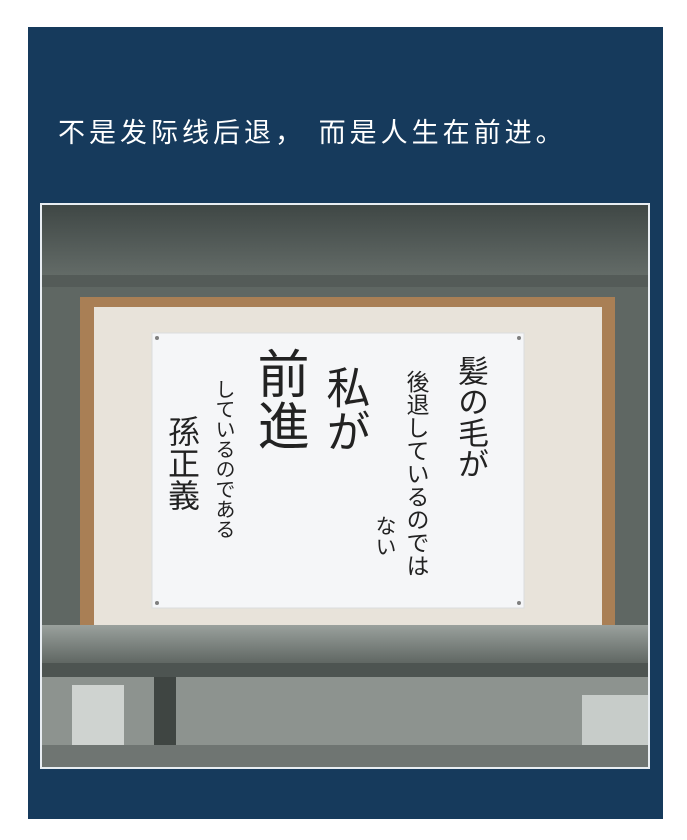 This screenshot has width=687, height=840. Describe the element at coordinates (345, 756) in the screenshot. I see `ground-shadow` at that location.